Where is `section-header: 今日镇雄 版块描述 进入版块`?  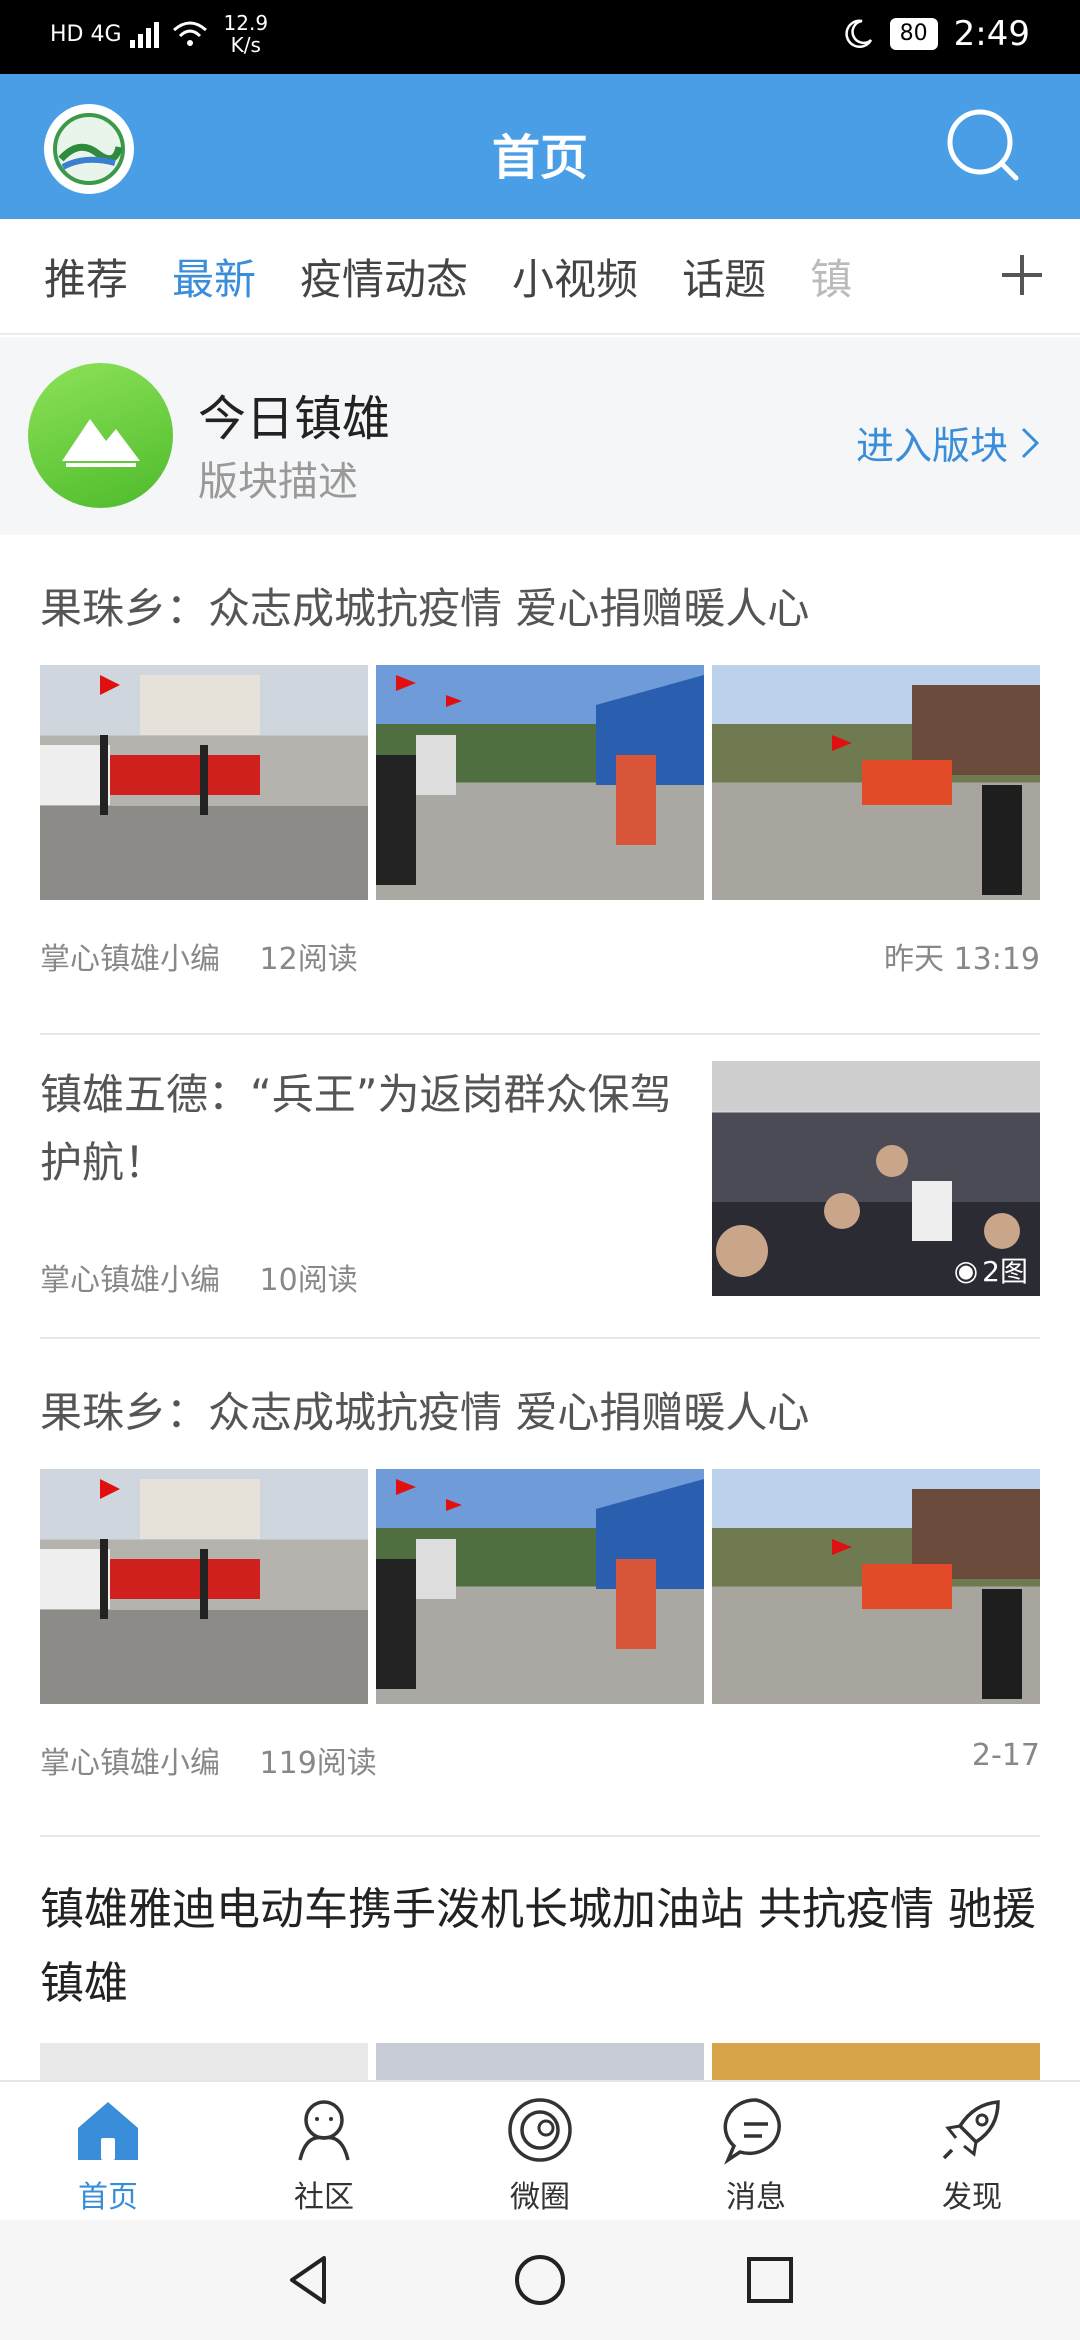 section-header: 今日镇雄 版块描述 进入版块 is located at coordinates (540, 436).